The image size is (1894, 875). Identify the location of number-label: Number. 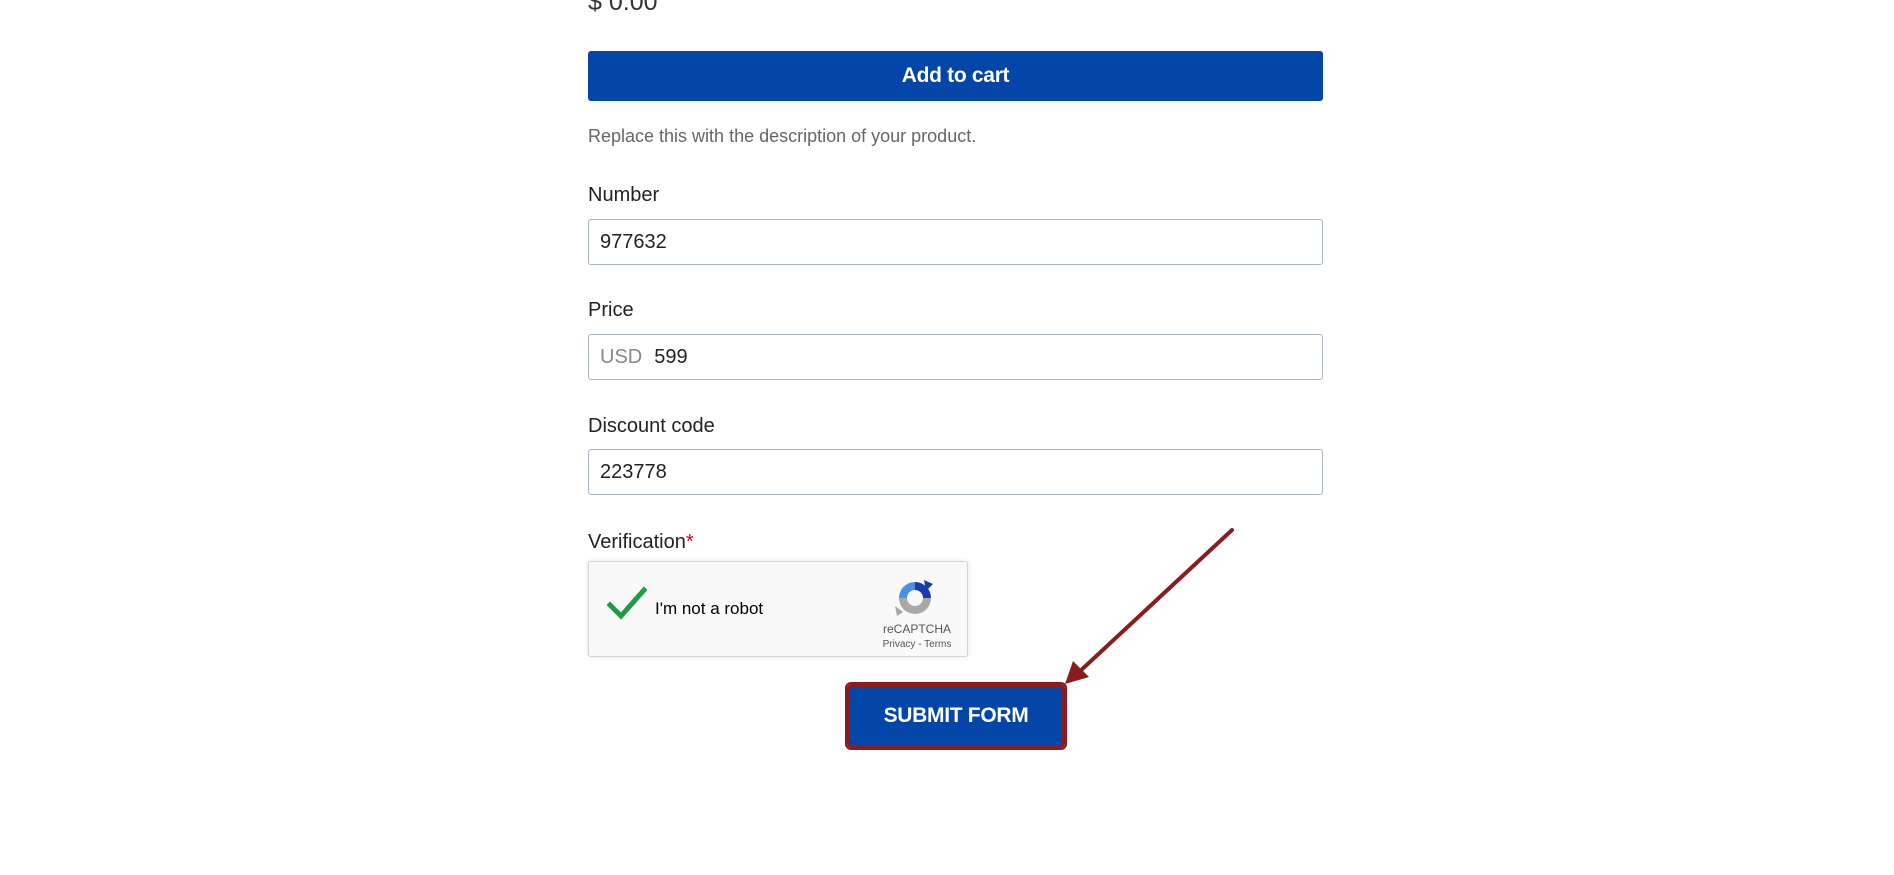
(624, 195).